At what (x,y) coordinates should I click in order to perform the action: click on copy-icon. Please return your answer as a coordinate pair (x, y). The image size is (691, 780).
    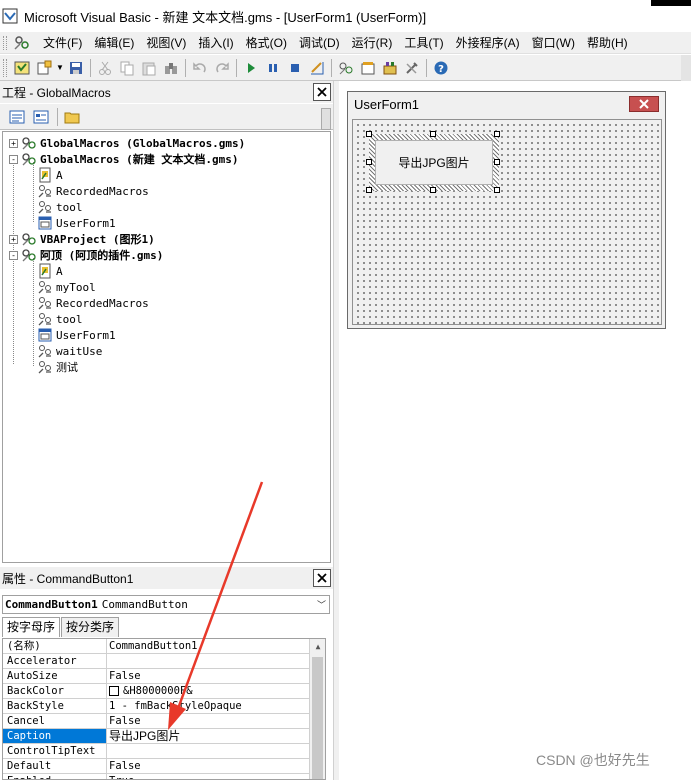
    Looking at the image, I should click on (127, 68).